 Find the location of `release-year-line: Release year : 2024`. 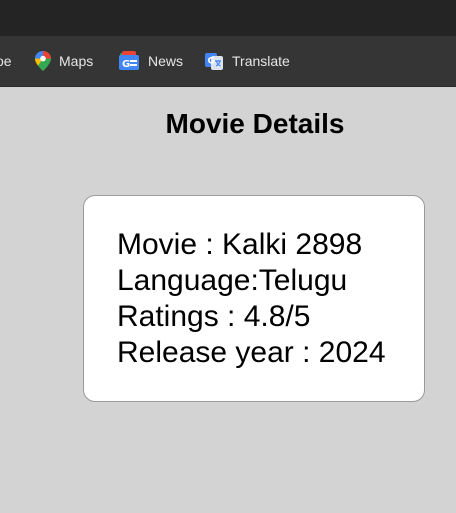

release-year-line: Release year : 2024 is located at coordinates (251, 352).